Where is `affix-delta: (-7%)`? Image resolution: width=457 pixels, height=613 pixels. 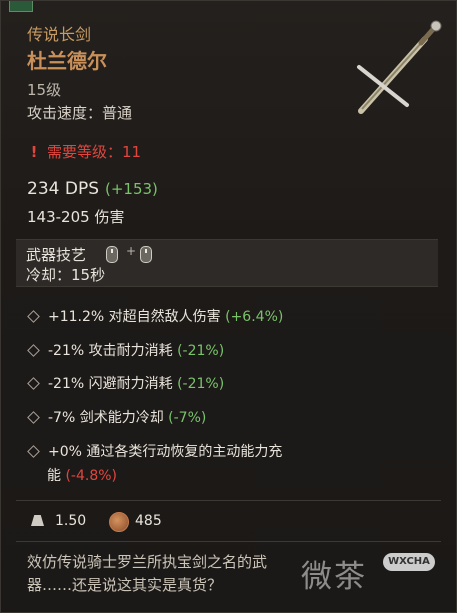 affix-delta: (-7%) is located at coordinates (187, 418).